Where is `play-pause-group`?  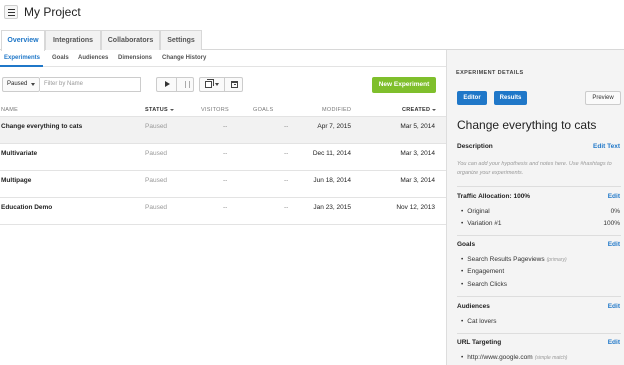 play-pause-group is located at coordinates (175, 84).